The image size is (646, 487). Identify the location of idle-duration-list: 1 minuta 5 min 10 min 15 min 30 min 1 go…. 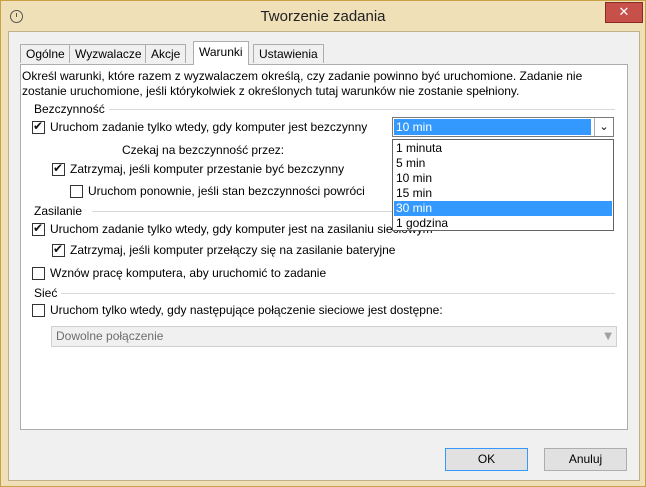
(503, 185).